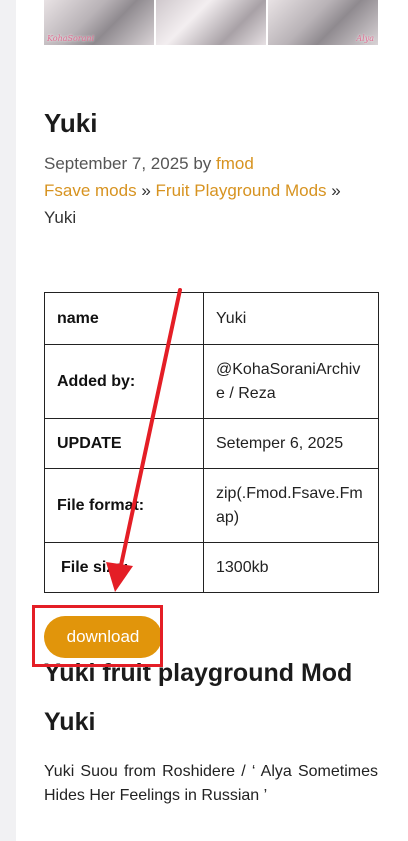 This screenshot has width=408, height=841. Describe the element at coordinates (116, 163) in the screenshot. I see `post-date: September 7, 2025` at that location.